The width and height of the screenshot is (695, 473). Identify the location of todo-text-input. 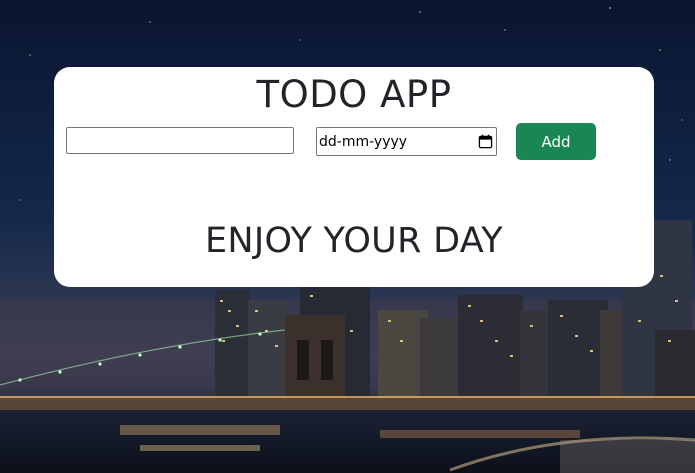
(180, 140).